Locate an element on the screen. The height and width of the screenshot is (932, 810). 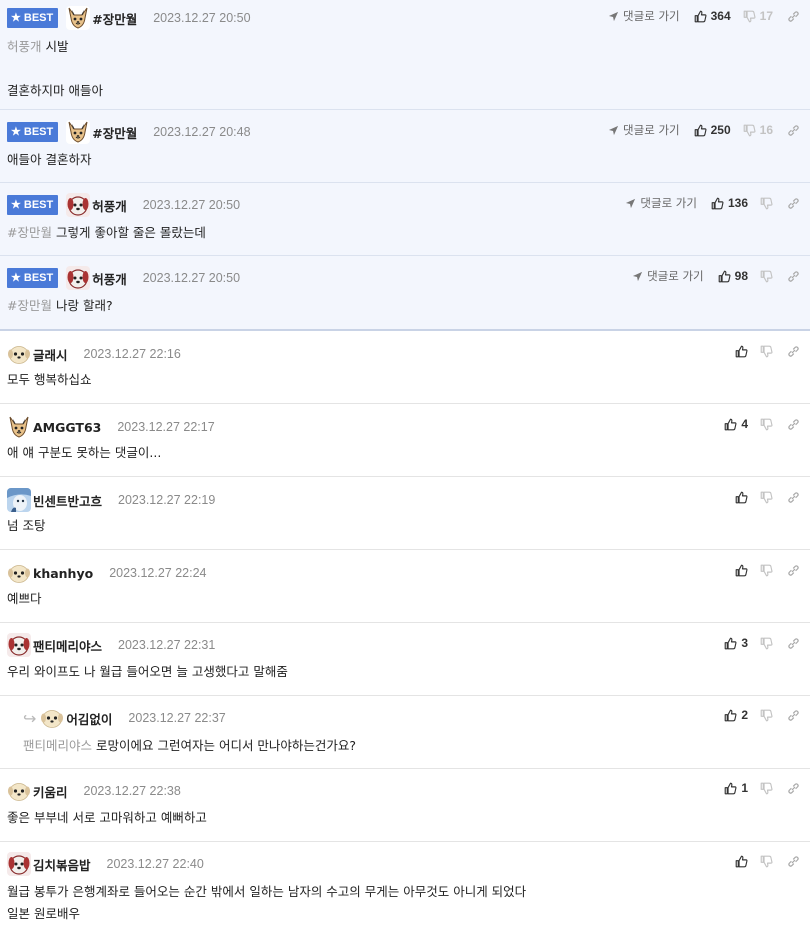
comment-date: 2023.12.27 20:50 is located at coordinates (191, 205).